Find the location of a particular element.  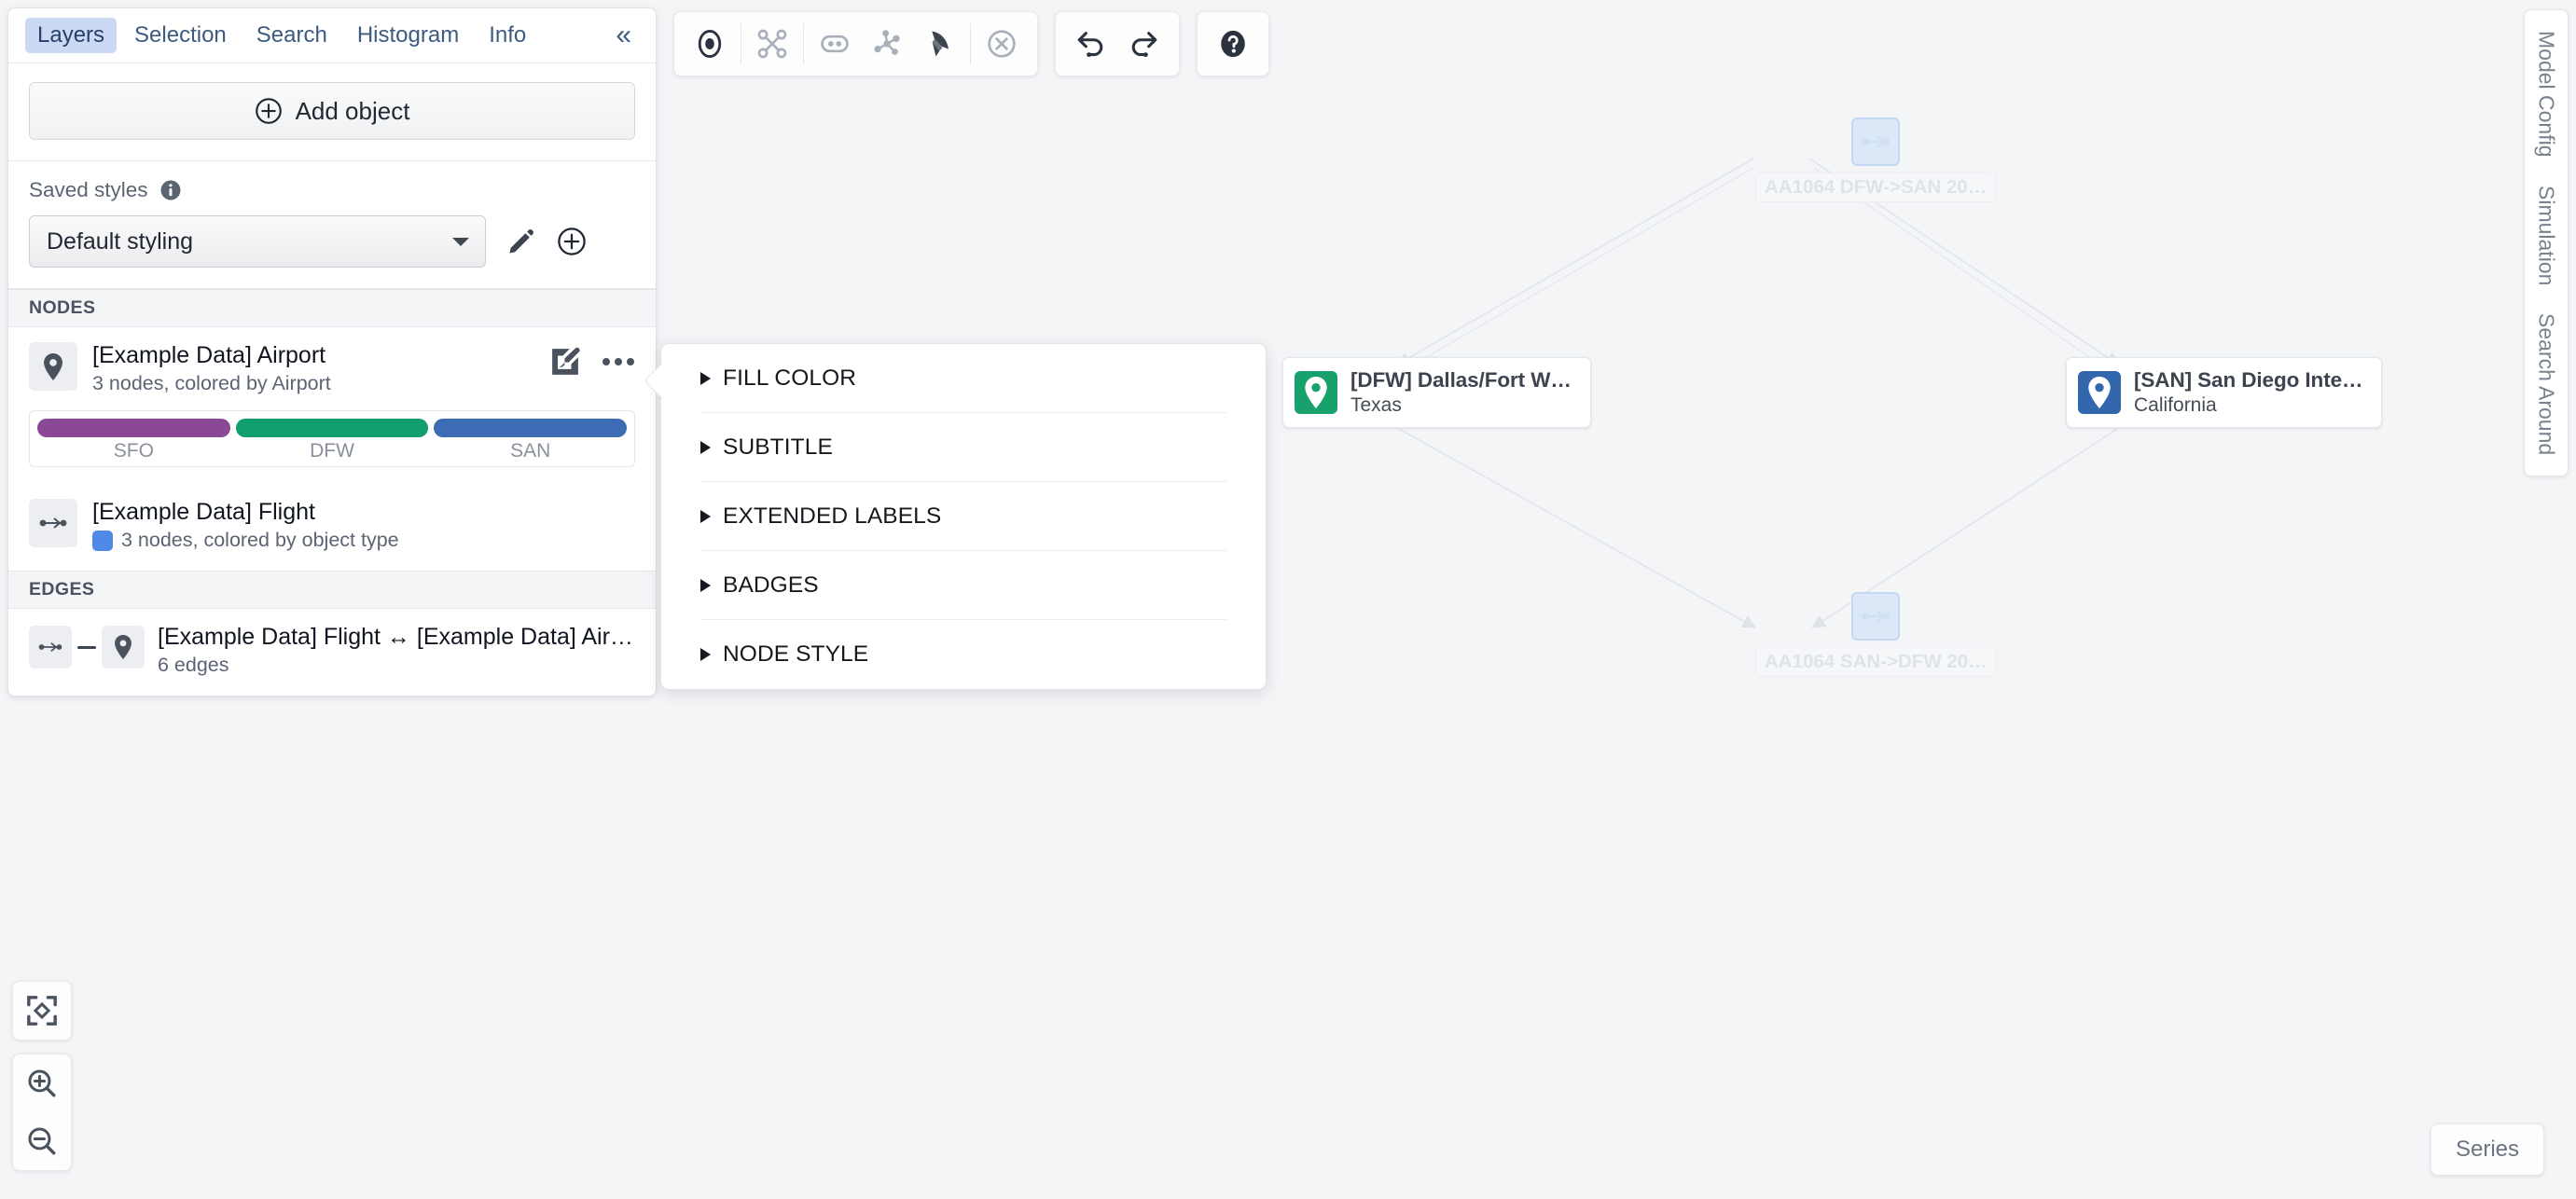

saved-styles-label: Saved styles is located at coordinates (88, 189).